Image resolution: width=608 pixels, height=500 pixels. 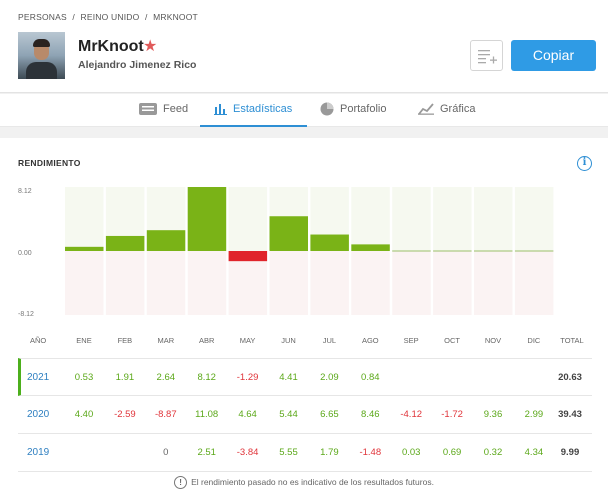 I want to click on chart-bar-jun, so click(x=289, y=233).